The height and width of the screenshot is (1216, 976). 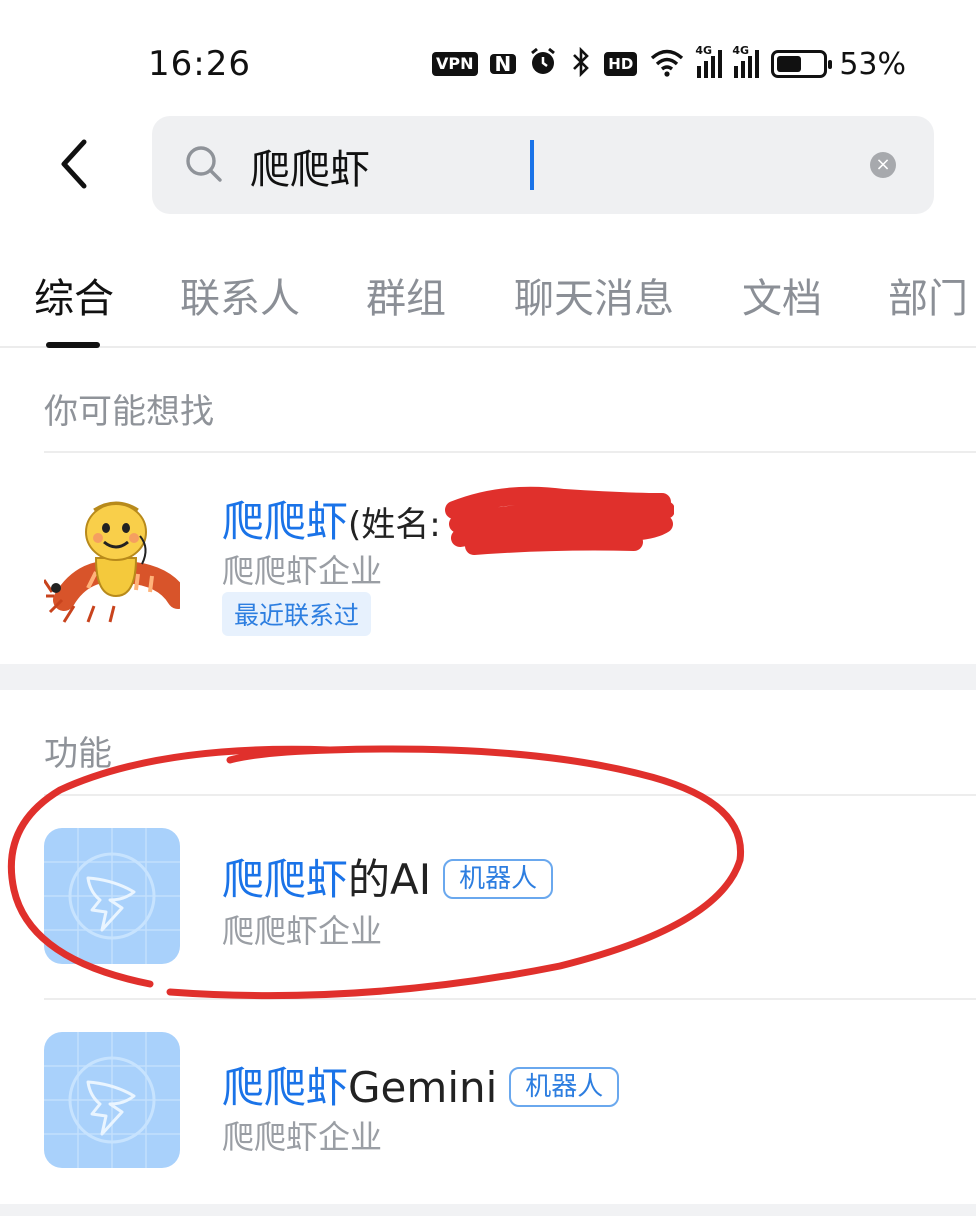 What do you see at coordinates (488, 1210) in the screenshot?
I see `bottom-separator` at bounding box center [488, 1210].